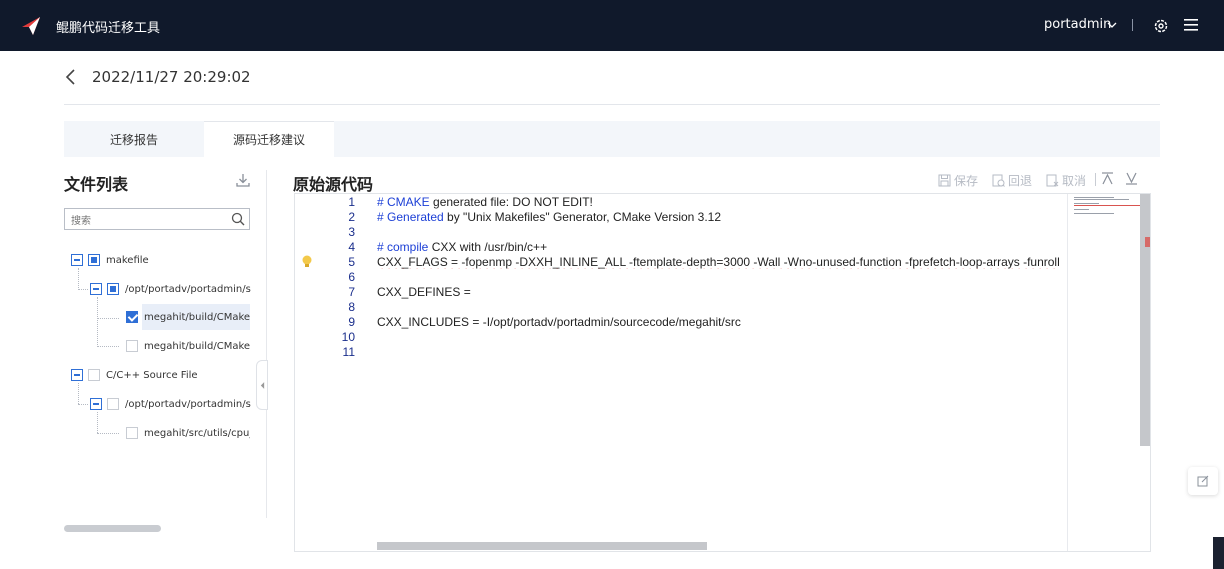 Image resolution: width=1224 pixels, height=569 pixels. I want to click on scrollbar-warning-marker, so click(1147, 242).